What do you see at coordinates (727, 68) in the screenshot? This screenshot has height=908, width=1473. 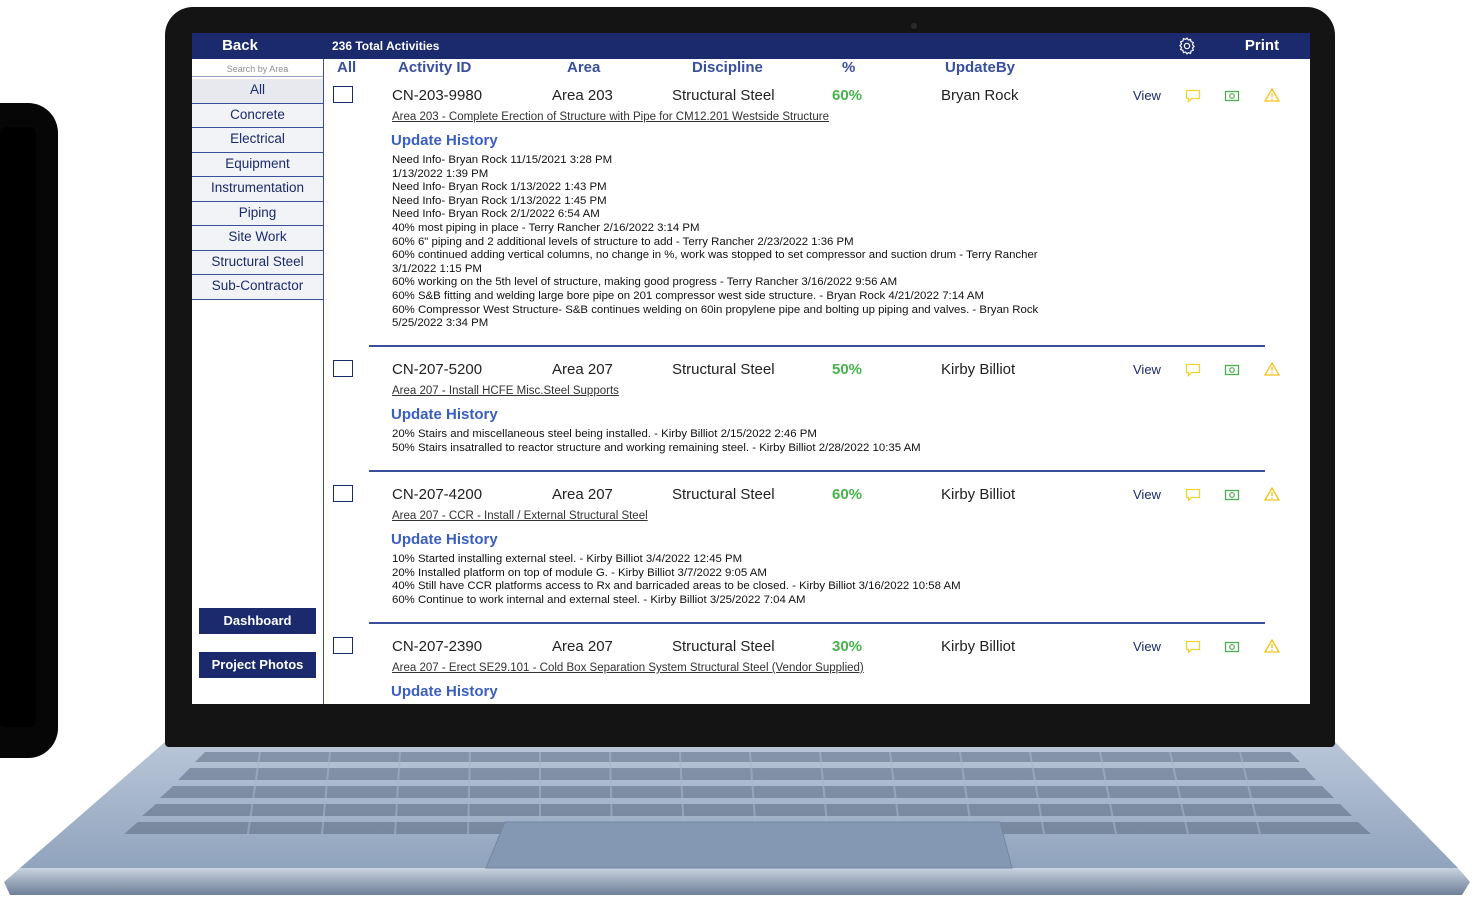 I see `discipline-header: Discipline` at bounding box center [727, 68].